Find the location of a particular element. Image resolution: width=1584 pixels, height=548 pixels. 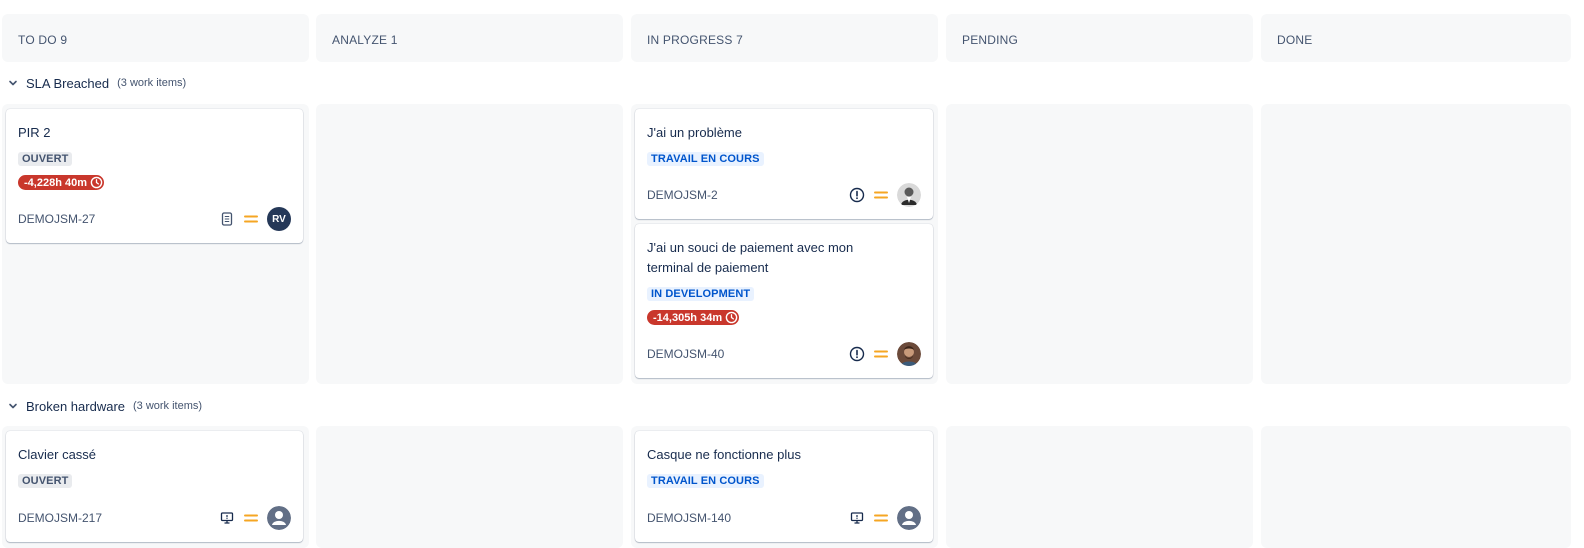

assignee-avatar: RV is located at coordinates (279, 219).